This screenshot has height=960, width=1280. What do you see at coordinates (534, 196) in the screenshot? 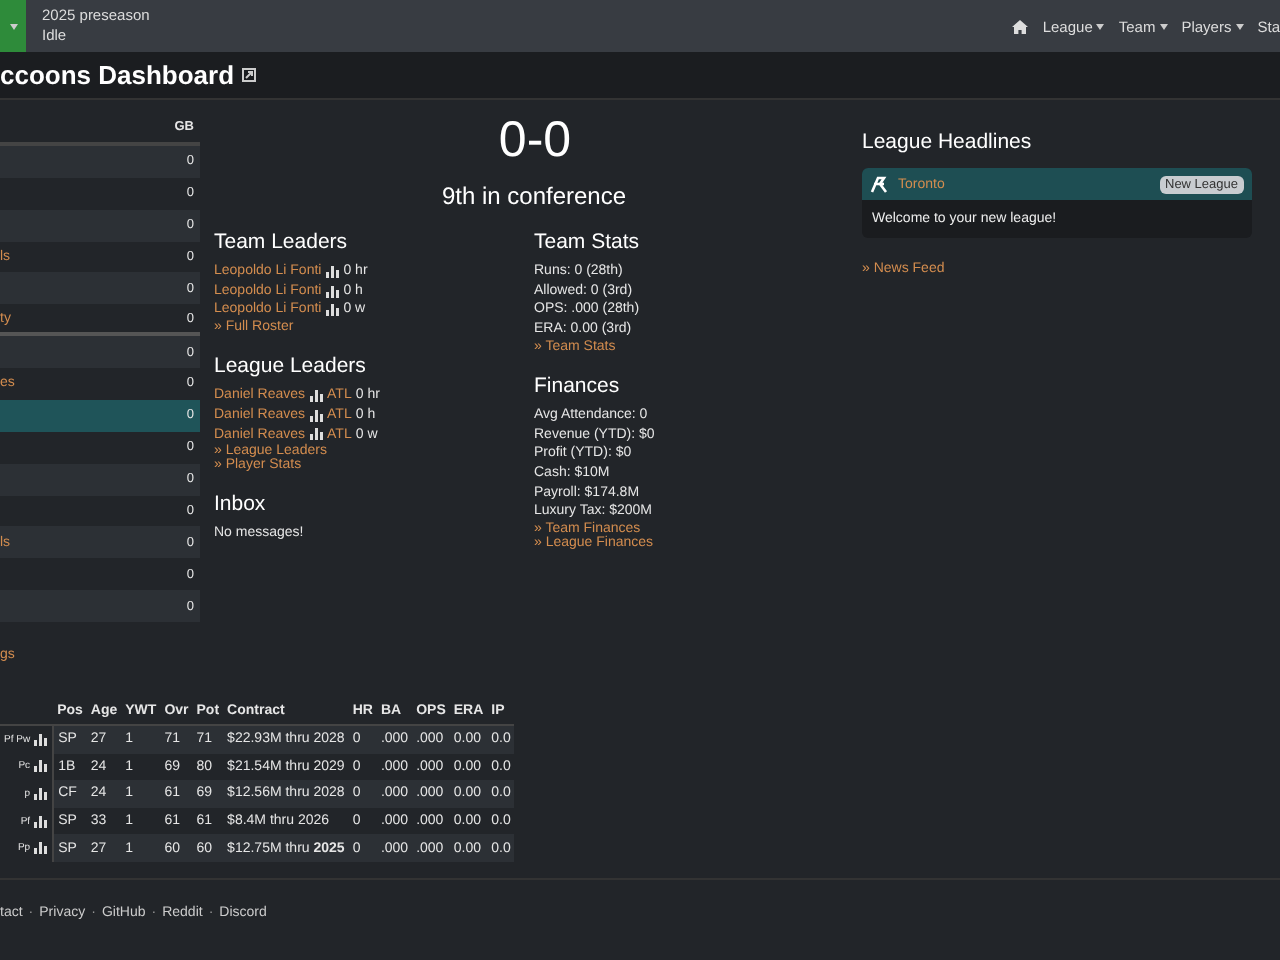
I see `conference-rank: 9th in conference` at bounding box center [534, 196].